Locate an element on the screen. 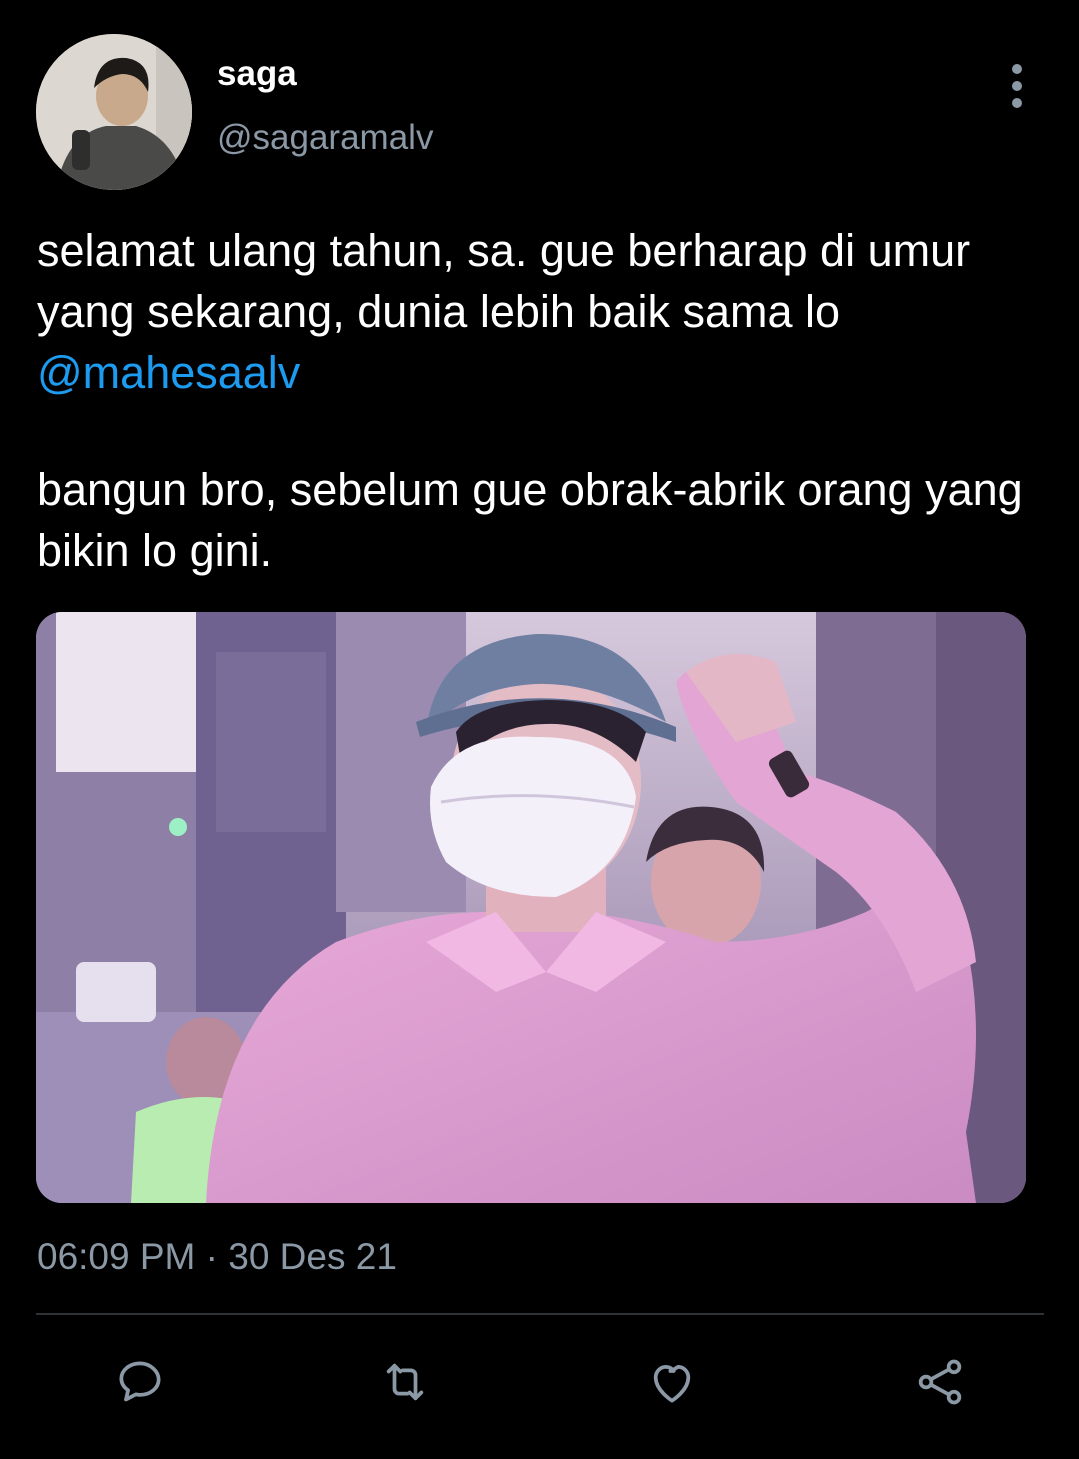 The width and height of the screenshot is (1079, 1459). retweet-icon is located at coordinates (405, 1382).